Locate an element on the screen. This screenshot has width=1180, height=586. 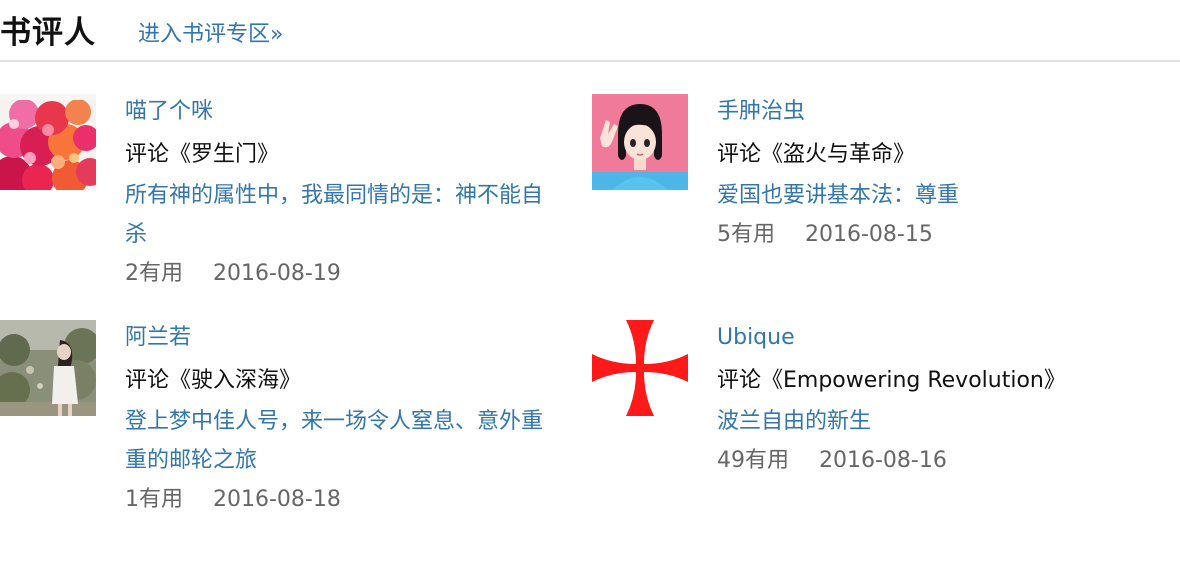
section-header: 书评人 进入书评专区» is located at coordinates (590, 31).